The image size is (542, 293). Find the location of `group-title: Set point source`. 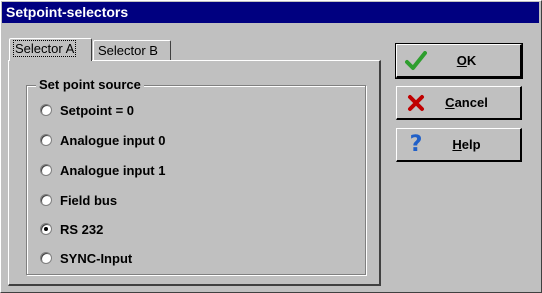

group-title: Set point source is located at coordinates (90, 84).